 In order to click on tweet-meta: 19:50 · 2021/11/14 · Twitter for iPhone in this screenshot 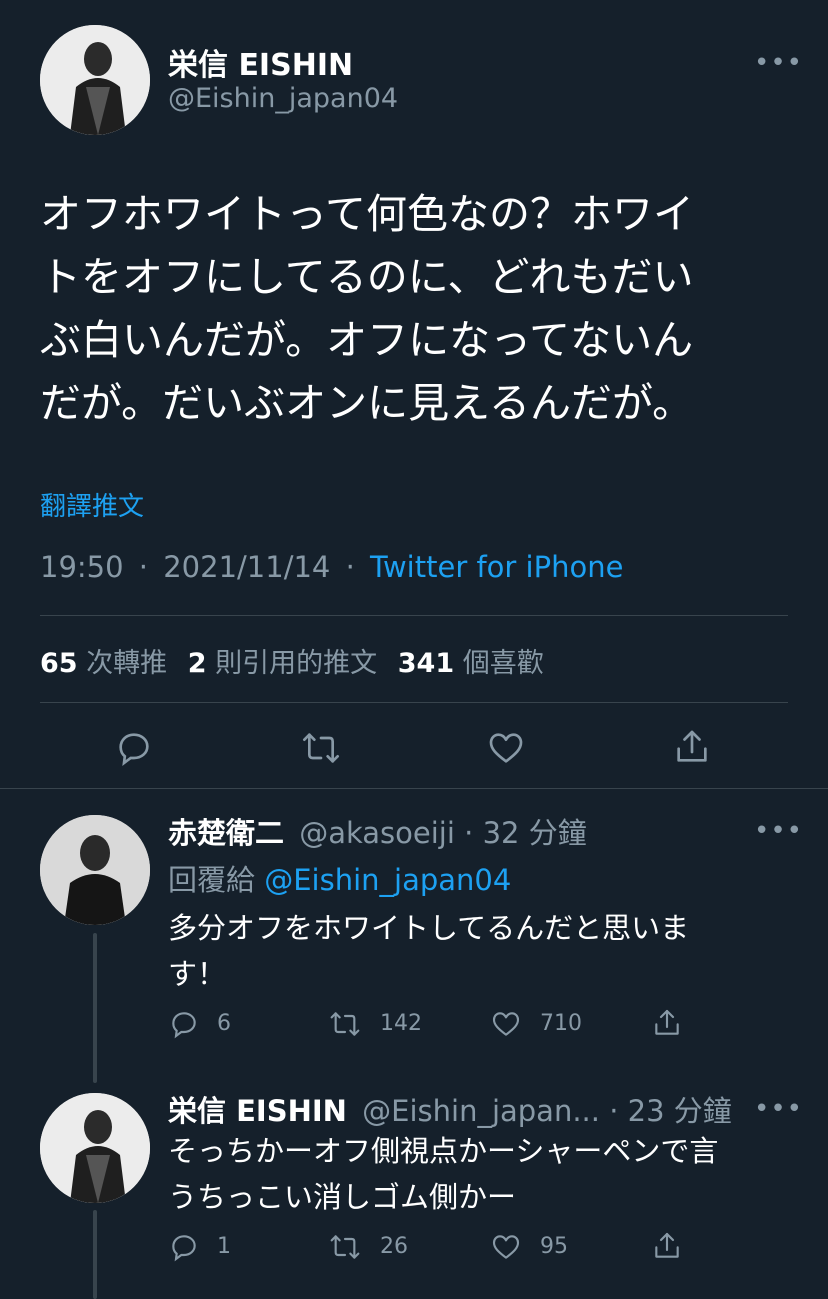, I will do `click(331, 567)`.